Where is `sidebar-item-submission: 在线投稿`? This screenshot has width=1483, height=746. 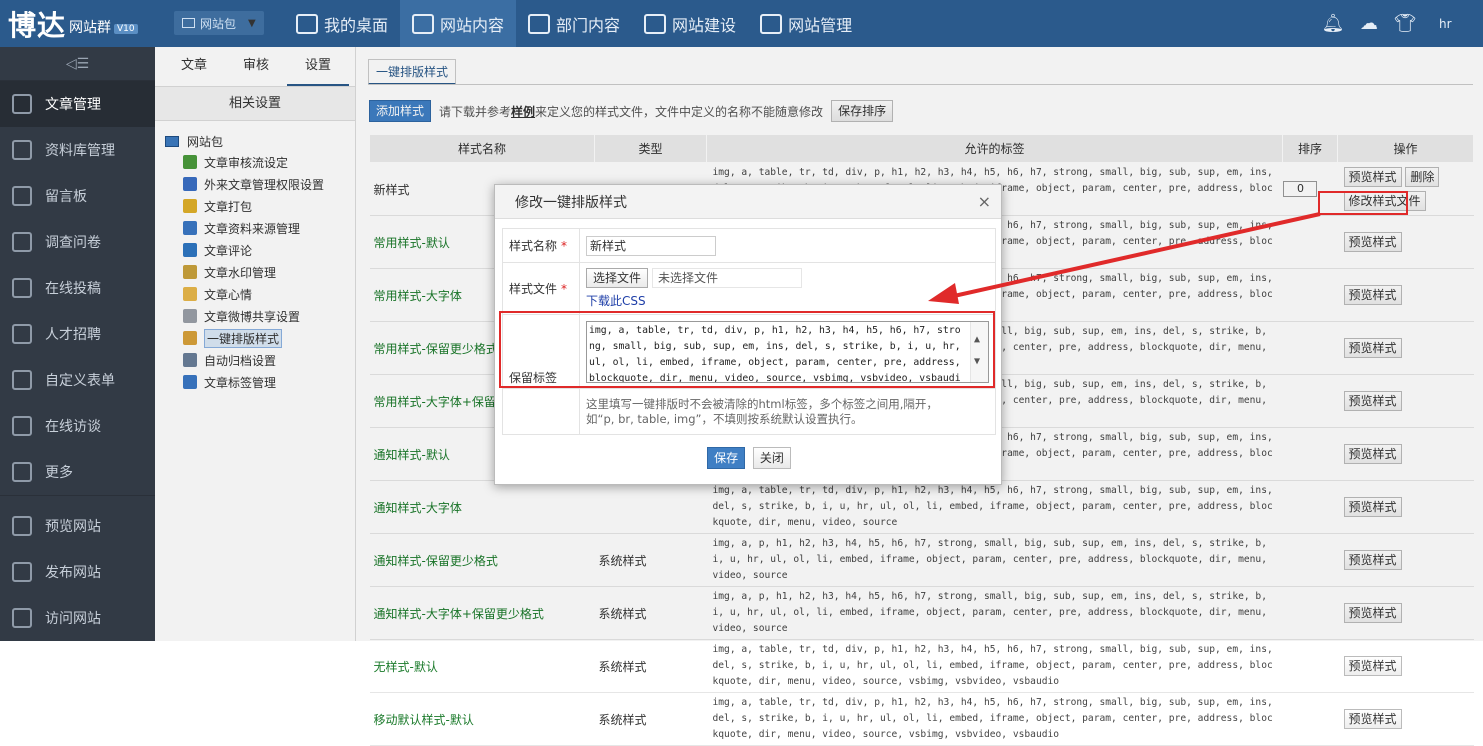 sidebar-item-submission: 在线投稿 is located at coordinates (77, 288).